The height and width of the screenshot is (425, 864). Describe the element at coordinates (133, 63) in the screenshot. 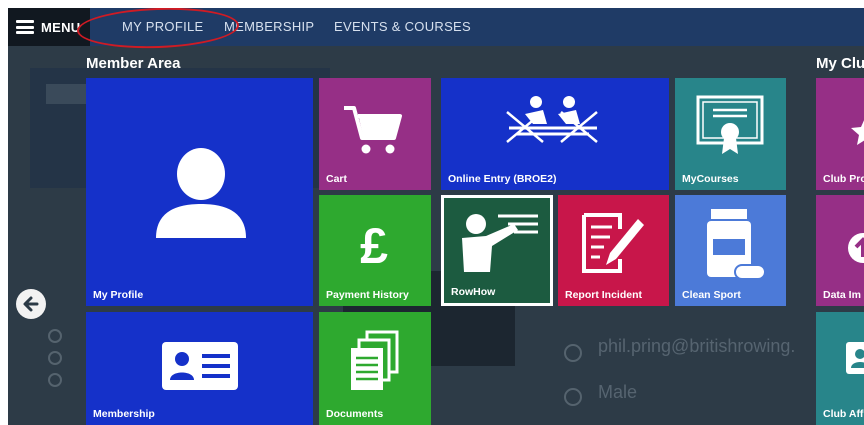

I see `member-area-title: Member Area` at that location.